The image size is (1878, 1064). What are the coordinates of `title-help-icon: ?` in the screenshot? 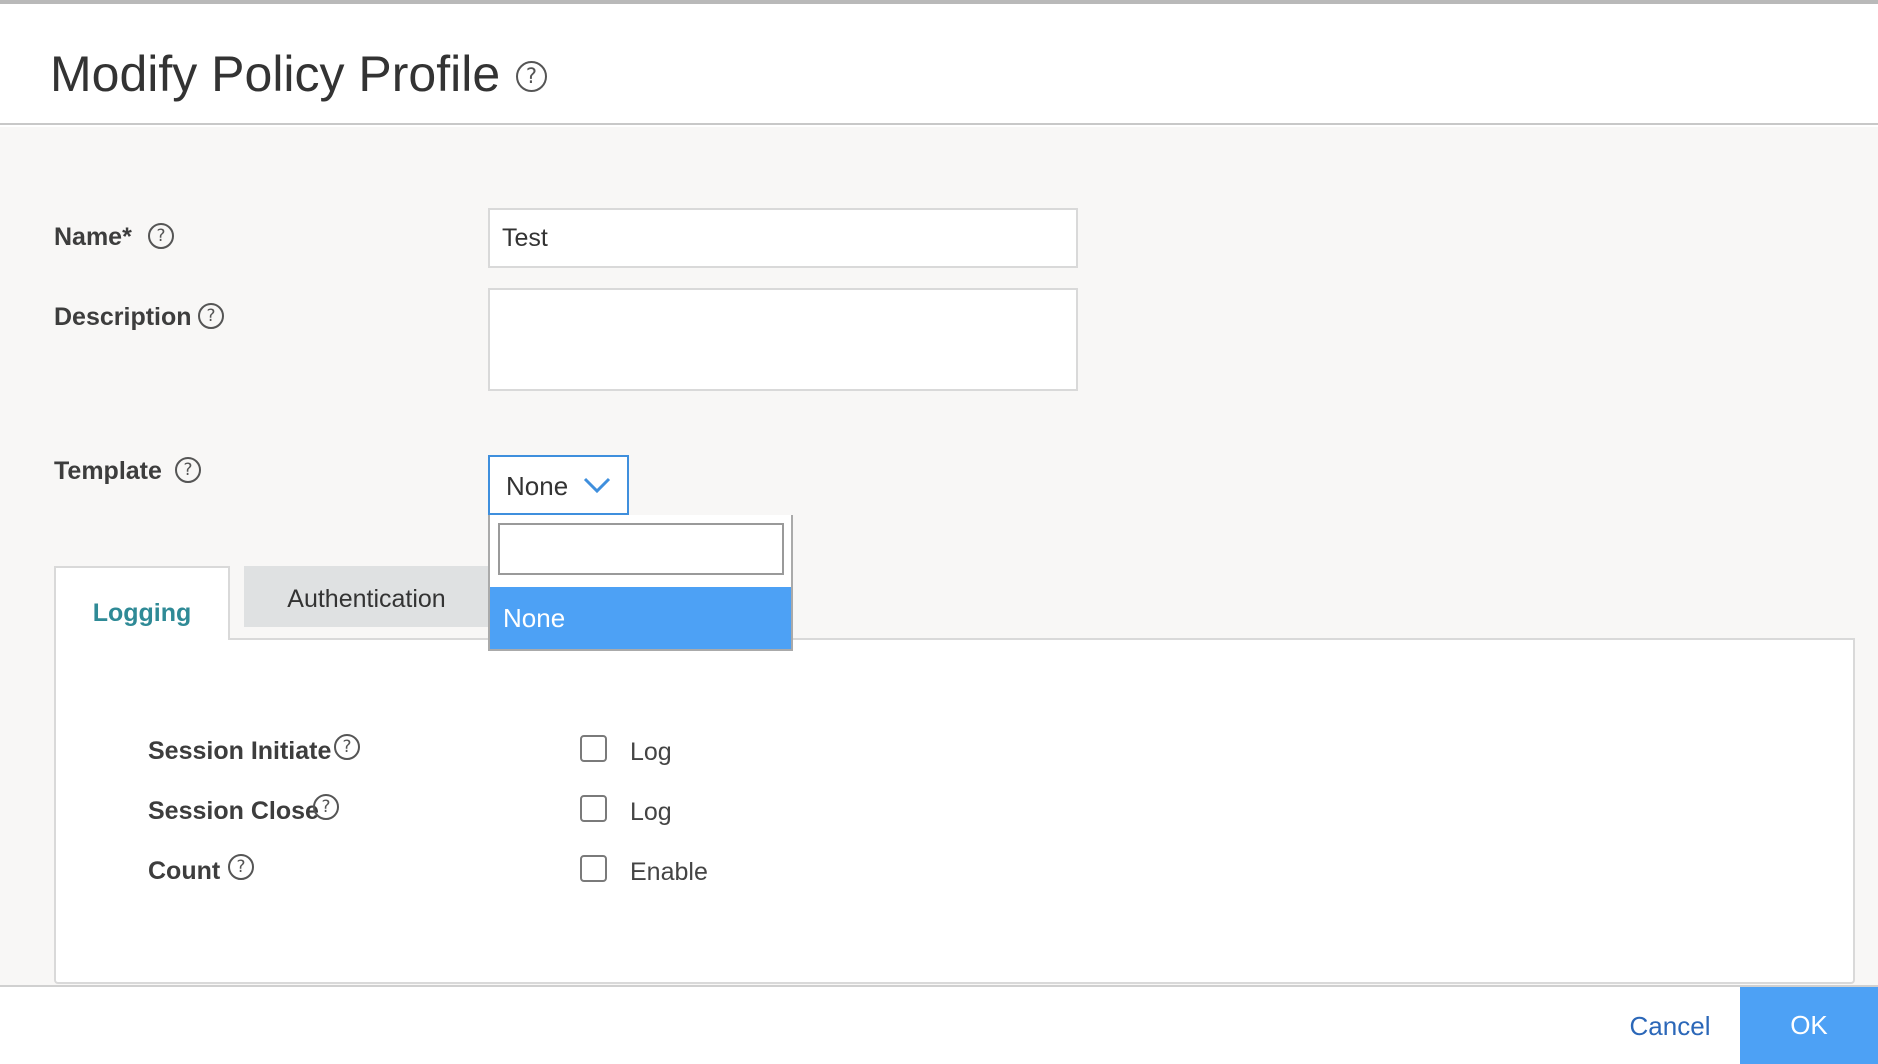 It's located at (531, 76).